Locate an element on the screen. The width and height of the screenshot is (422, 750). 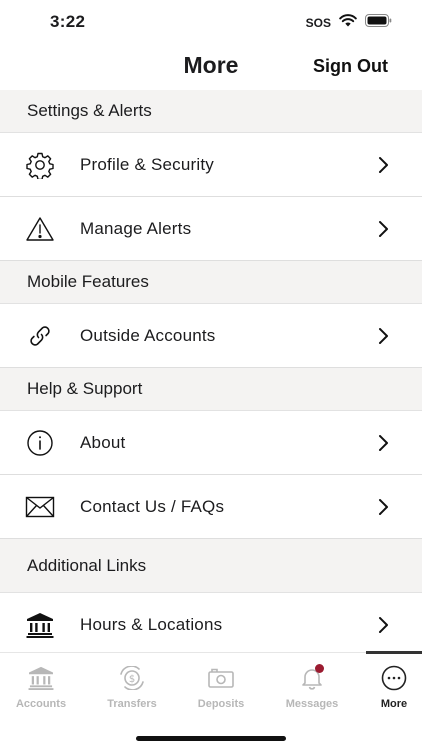
warning-icon is located at coordinates (40, 229).